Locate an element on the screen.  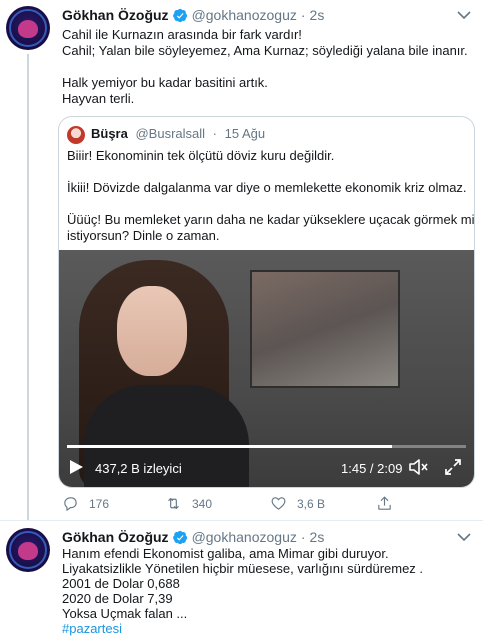
tweet-text-line: 2001 de Dolar 0,688 is located at coordinates (121, 583).